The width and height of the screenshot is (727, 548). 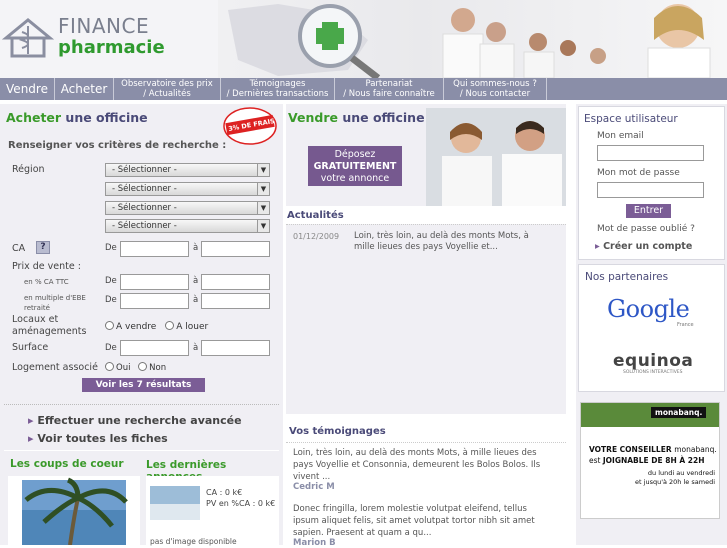 What do you see at coordinates (187, 208) in the screenshot?
I see `region-select-3: - Sélectionner - ▼` at bounding box center [187, 208].